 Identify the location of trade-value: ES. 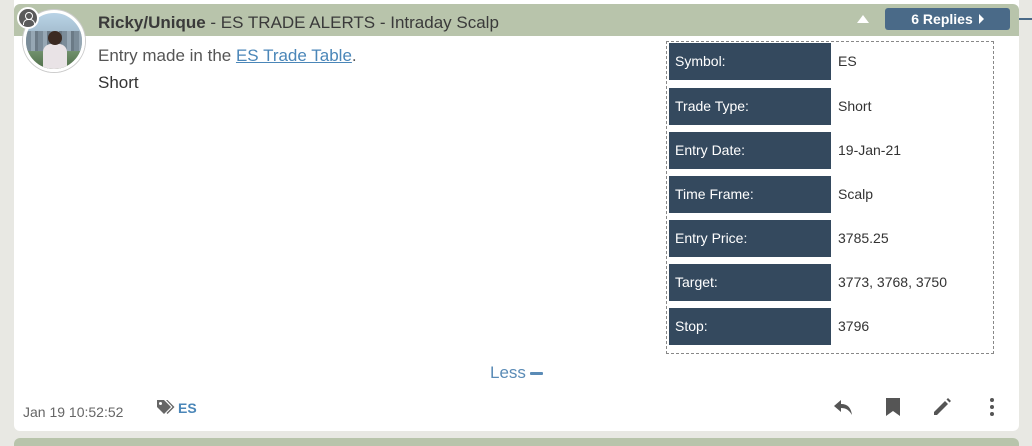
(847, 61).